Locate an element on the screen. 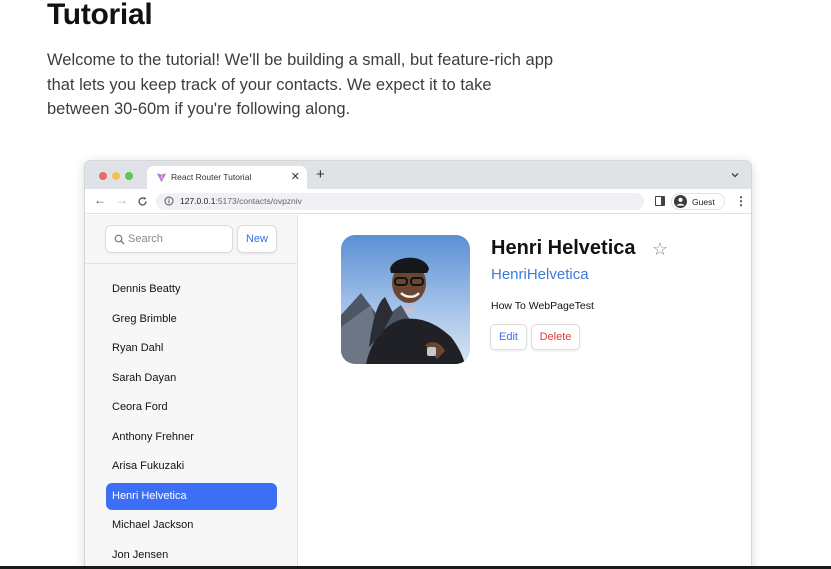 This screenshot has width=831, height=569. profile-button: Guest is located at coordinates (698, 201).